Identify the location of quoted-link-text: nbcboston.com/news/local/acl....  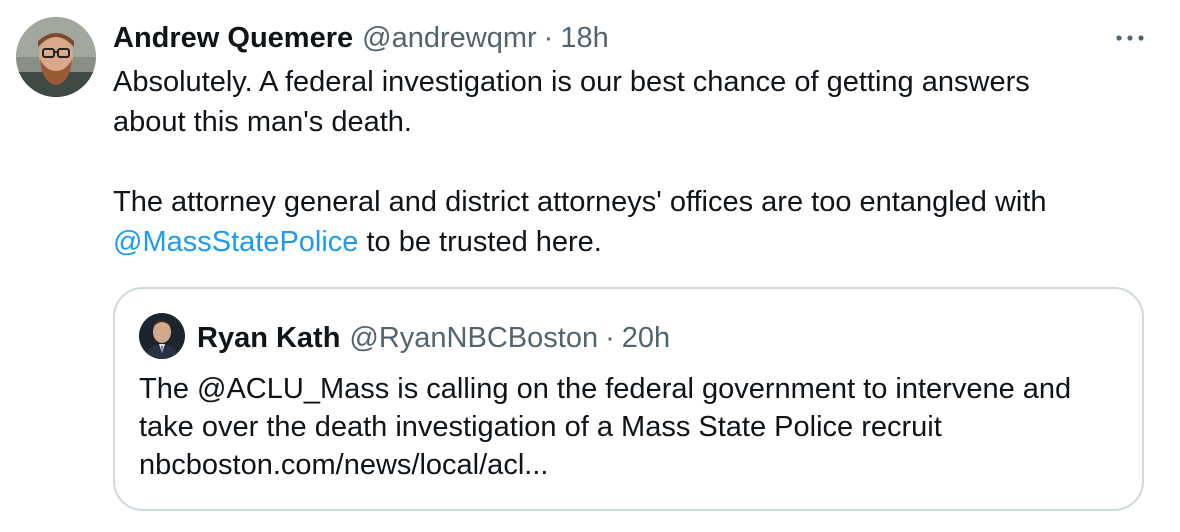
(344, 465).